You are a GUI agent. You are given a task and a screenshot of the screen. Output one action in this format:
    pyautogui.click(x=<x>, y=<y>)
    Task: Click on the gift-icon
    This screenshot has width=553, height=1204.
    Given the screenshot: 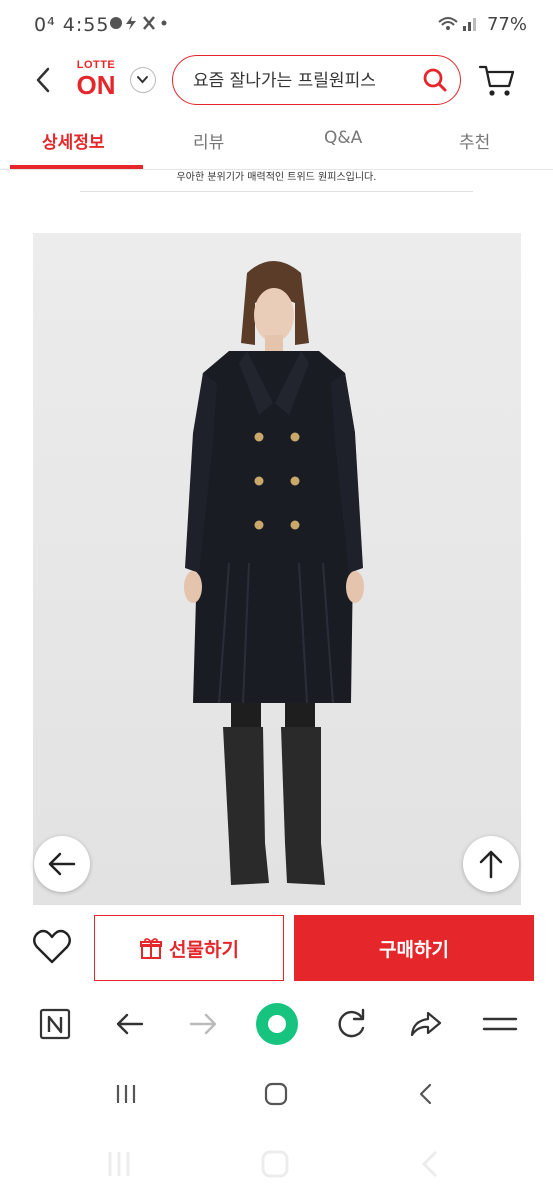 What is the action you would take?
    pyautogui.click(x=151, y=948)
    